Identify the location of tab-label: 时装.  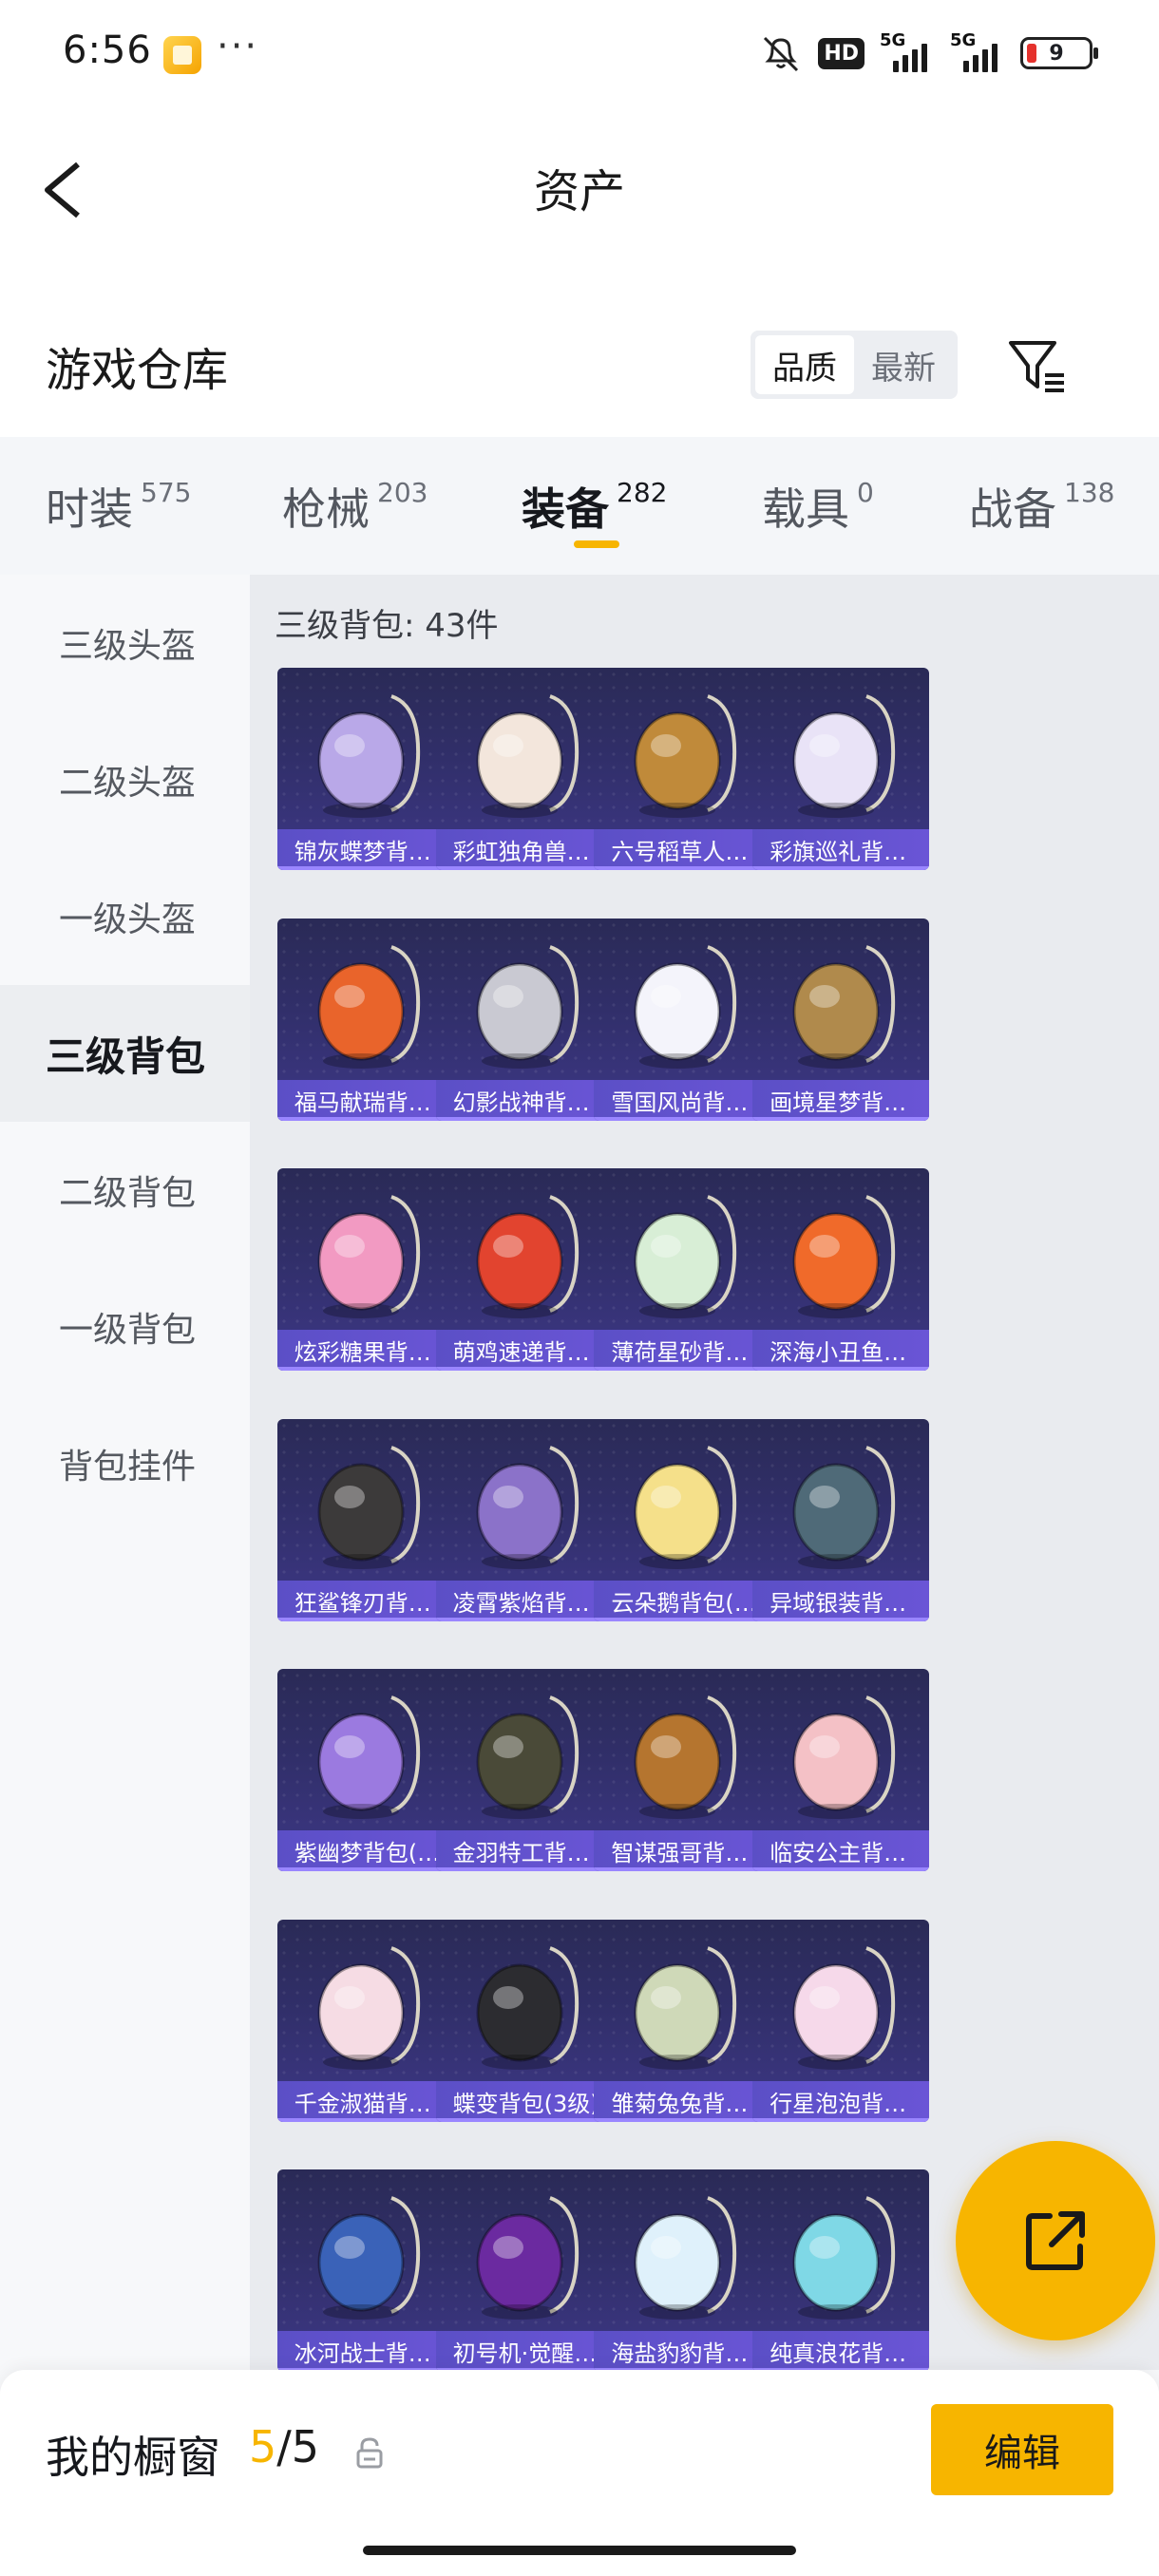
(89, 509).